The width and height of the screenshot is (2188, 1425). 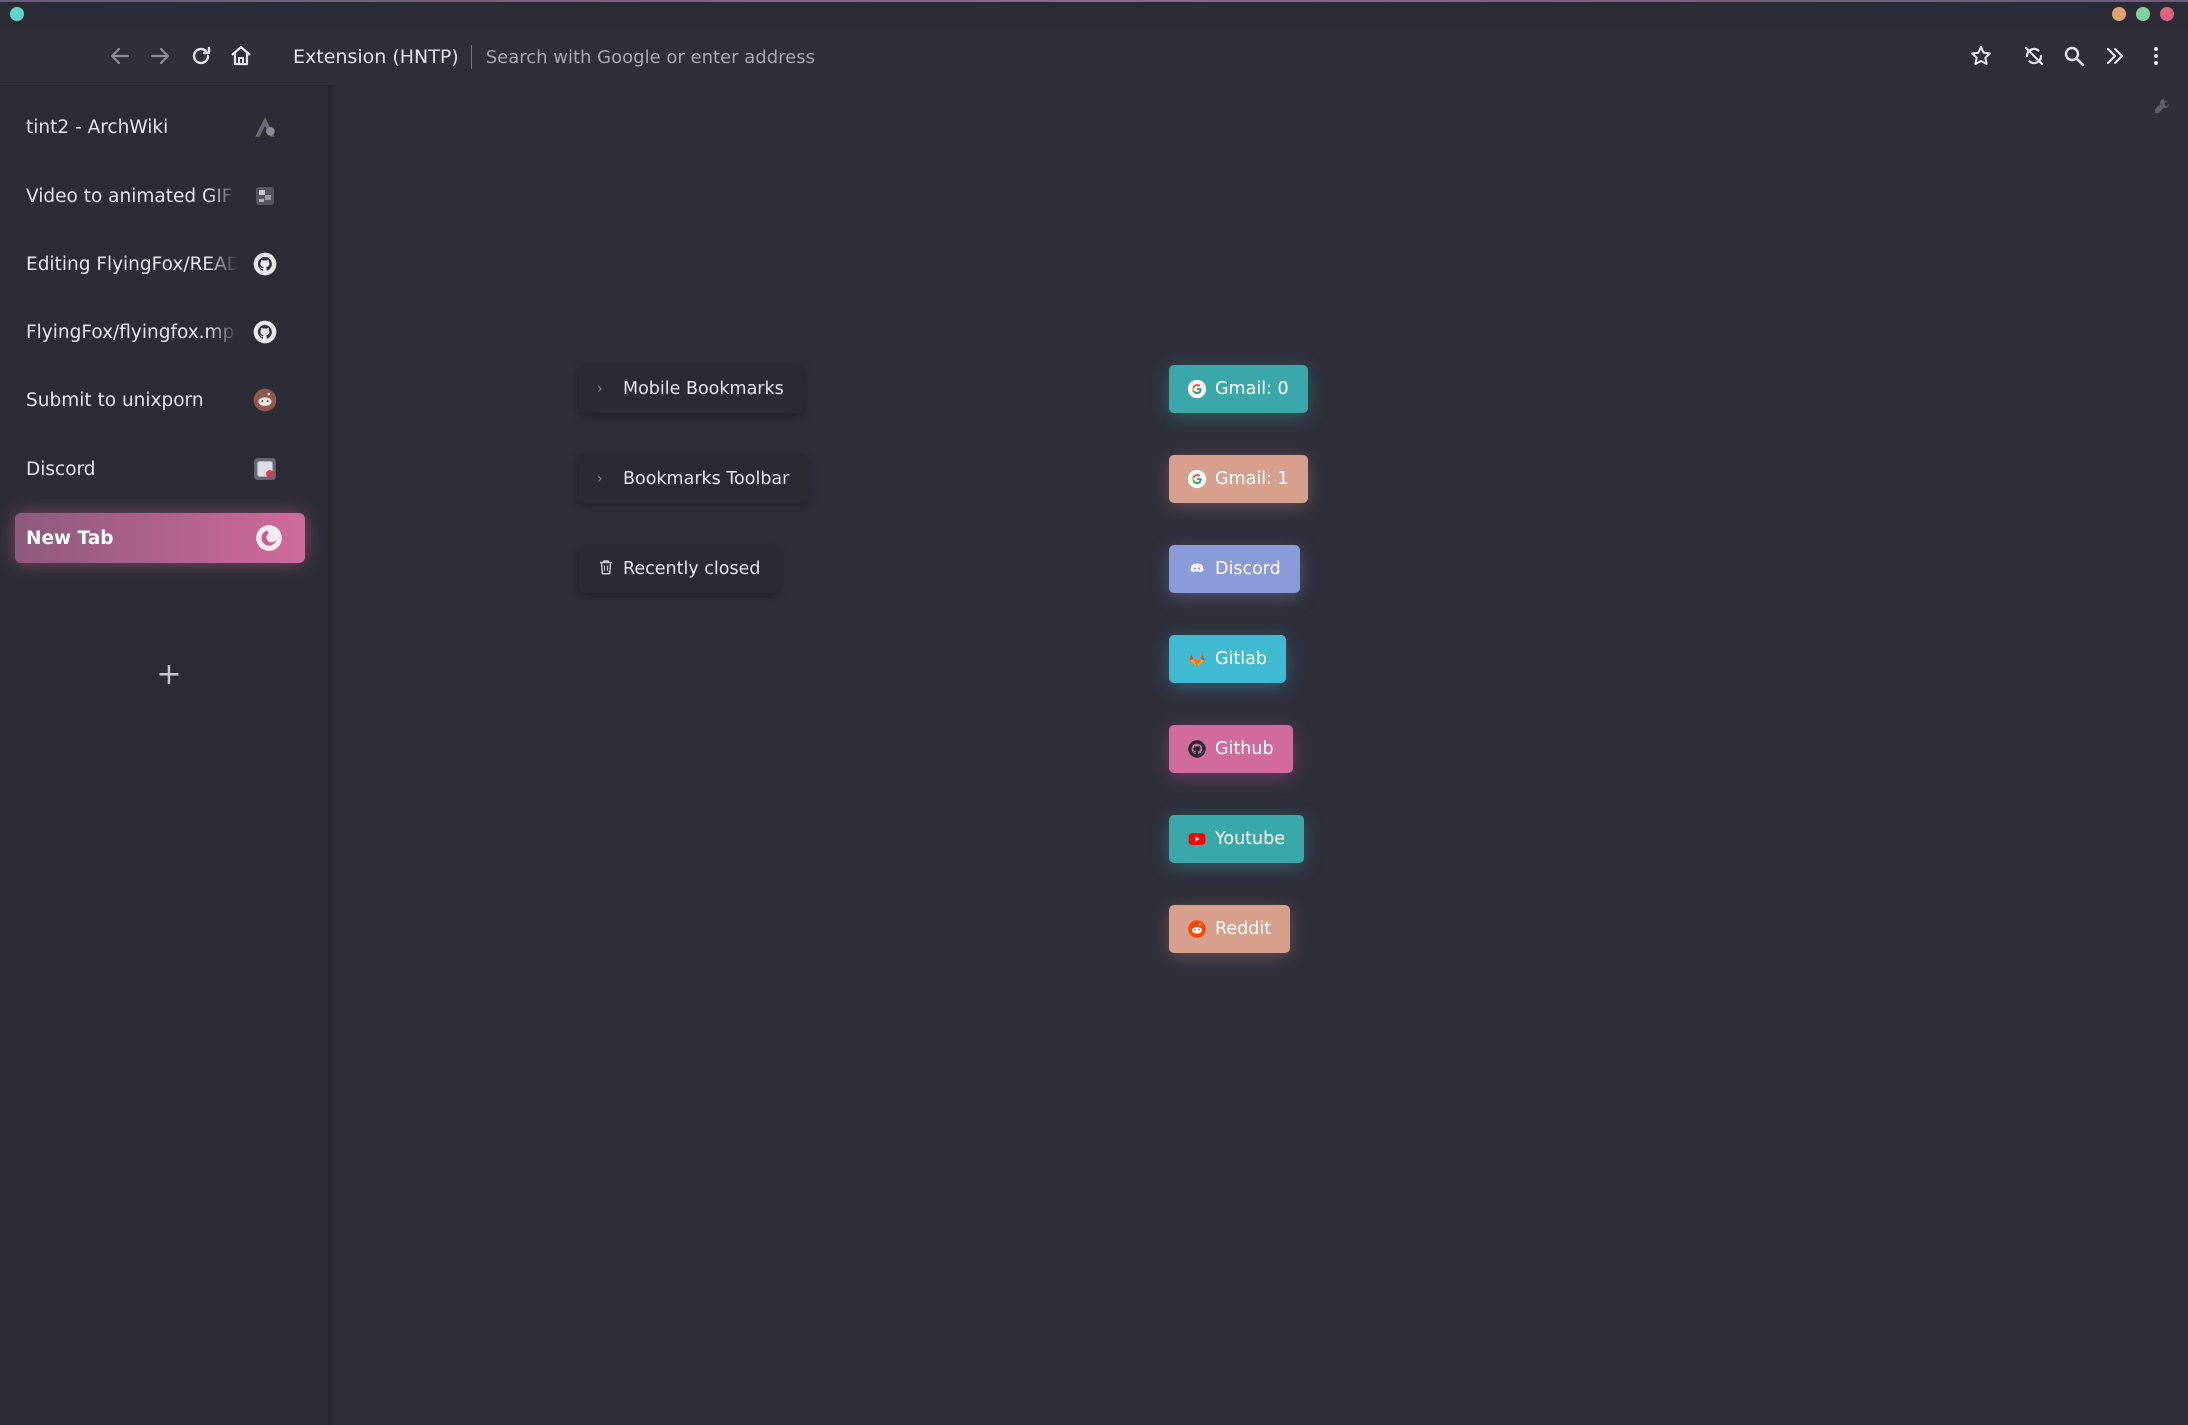 What do you see at coordinates (70, 538) in the screenshot?
I see `tab-title: New Tab` at bounding box center [70, 538].